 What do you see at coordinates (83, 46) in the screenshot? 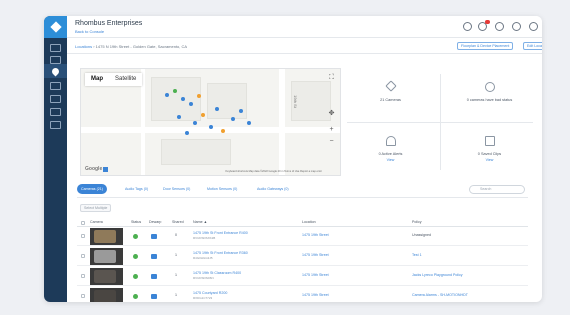
I see `breadcrumb-locations-link: Locations` at bounding box center [83, 46].